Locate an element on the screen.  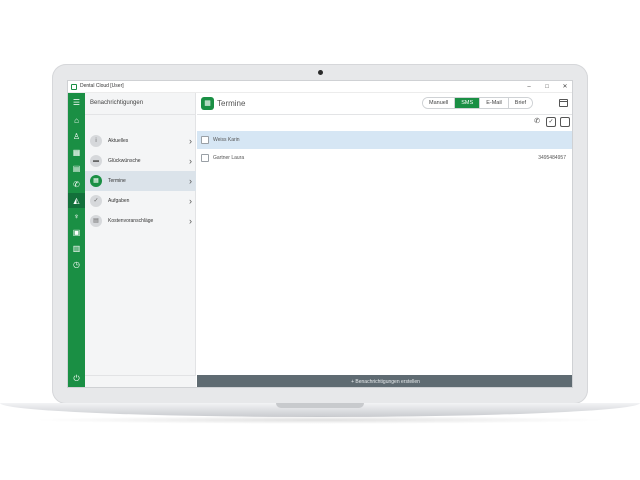
uncheck-all-icon is located at coordinates (565, 122).